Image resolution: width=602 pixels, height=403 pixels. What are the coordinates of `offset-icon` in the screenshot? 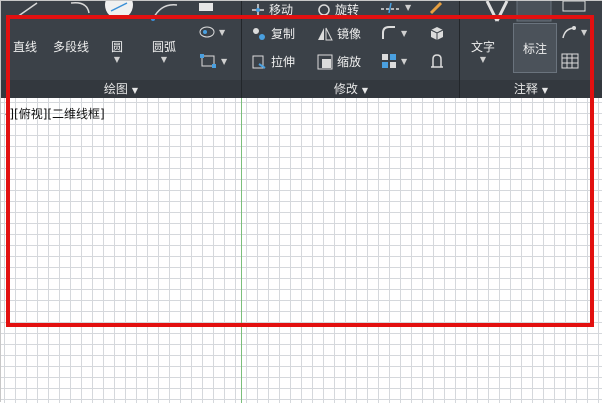 It's located at (437, 61).